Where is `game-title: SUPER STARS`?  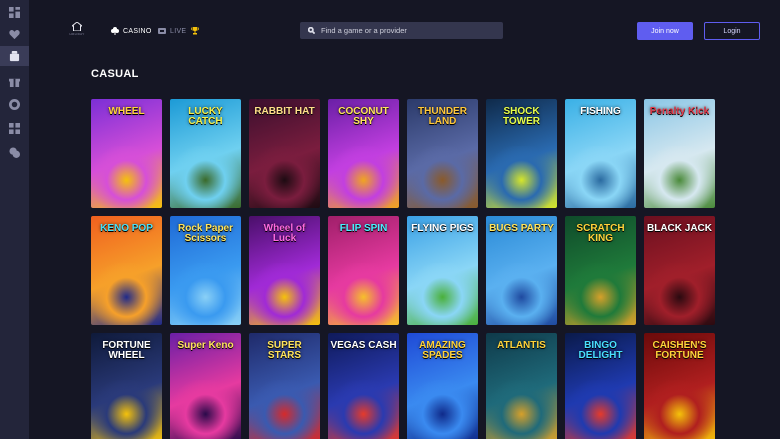 game-title: SUPER STARS is located at coordinates (284, 350).